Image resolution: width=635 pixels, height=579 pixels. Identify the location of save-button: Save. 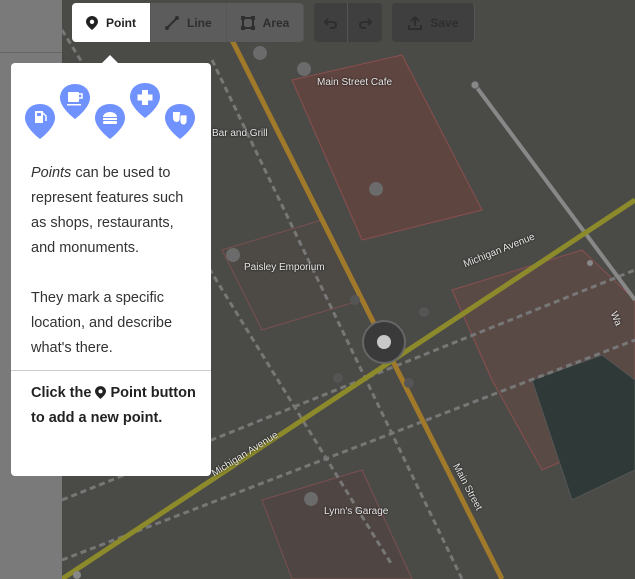
(434, 22).